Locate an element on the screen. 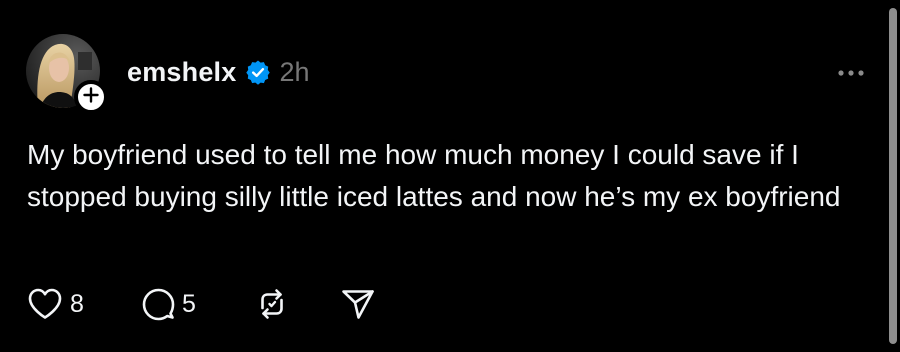 The height and width of the screenshot is (352, 900). like-button: 8 is located at coordinates (55, 304).